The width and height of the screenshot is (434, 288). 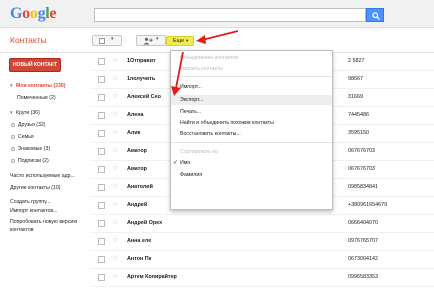 I want to click on logo-letter: o, so click(x=33, y=13).